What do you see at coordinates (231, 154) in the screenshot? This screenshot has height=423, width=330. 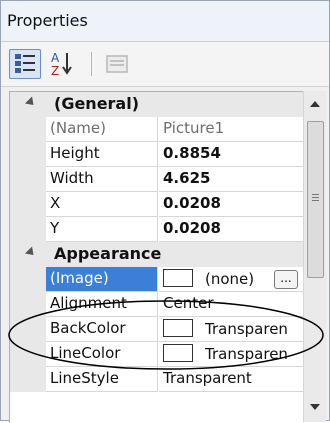 I see `property-value: 0.8854` at bounding box center [231, 154].